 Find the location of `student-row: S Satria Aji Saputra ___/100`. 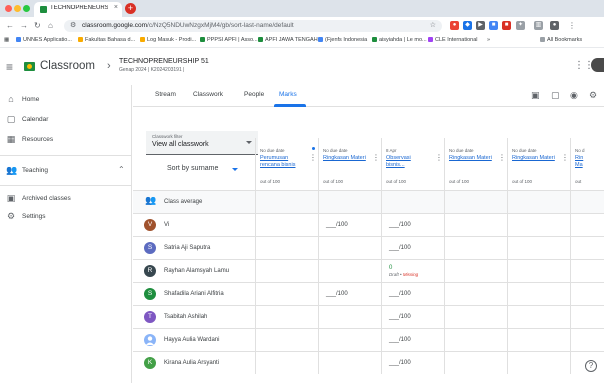

student-row: S Satria Aji Saputra ___/100 is located at coordinates (368, 247).